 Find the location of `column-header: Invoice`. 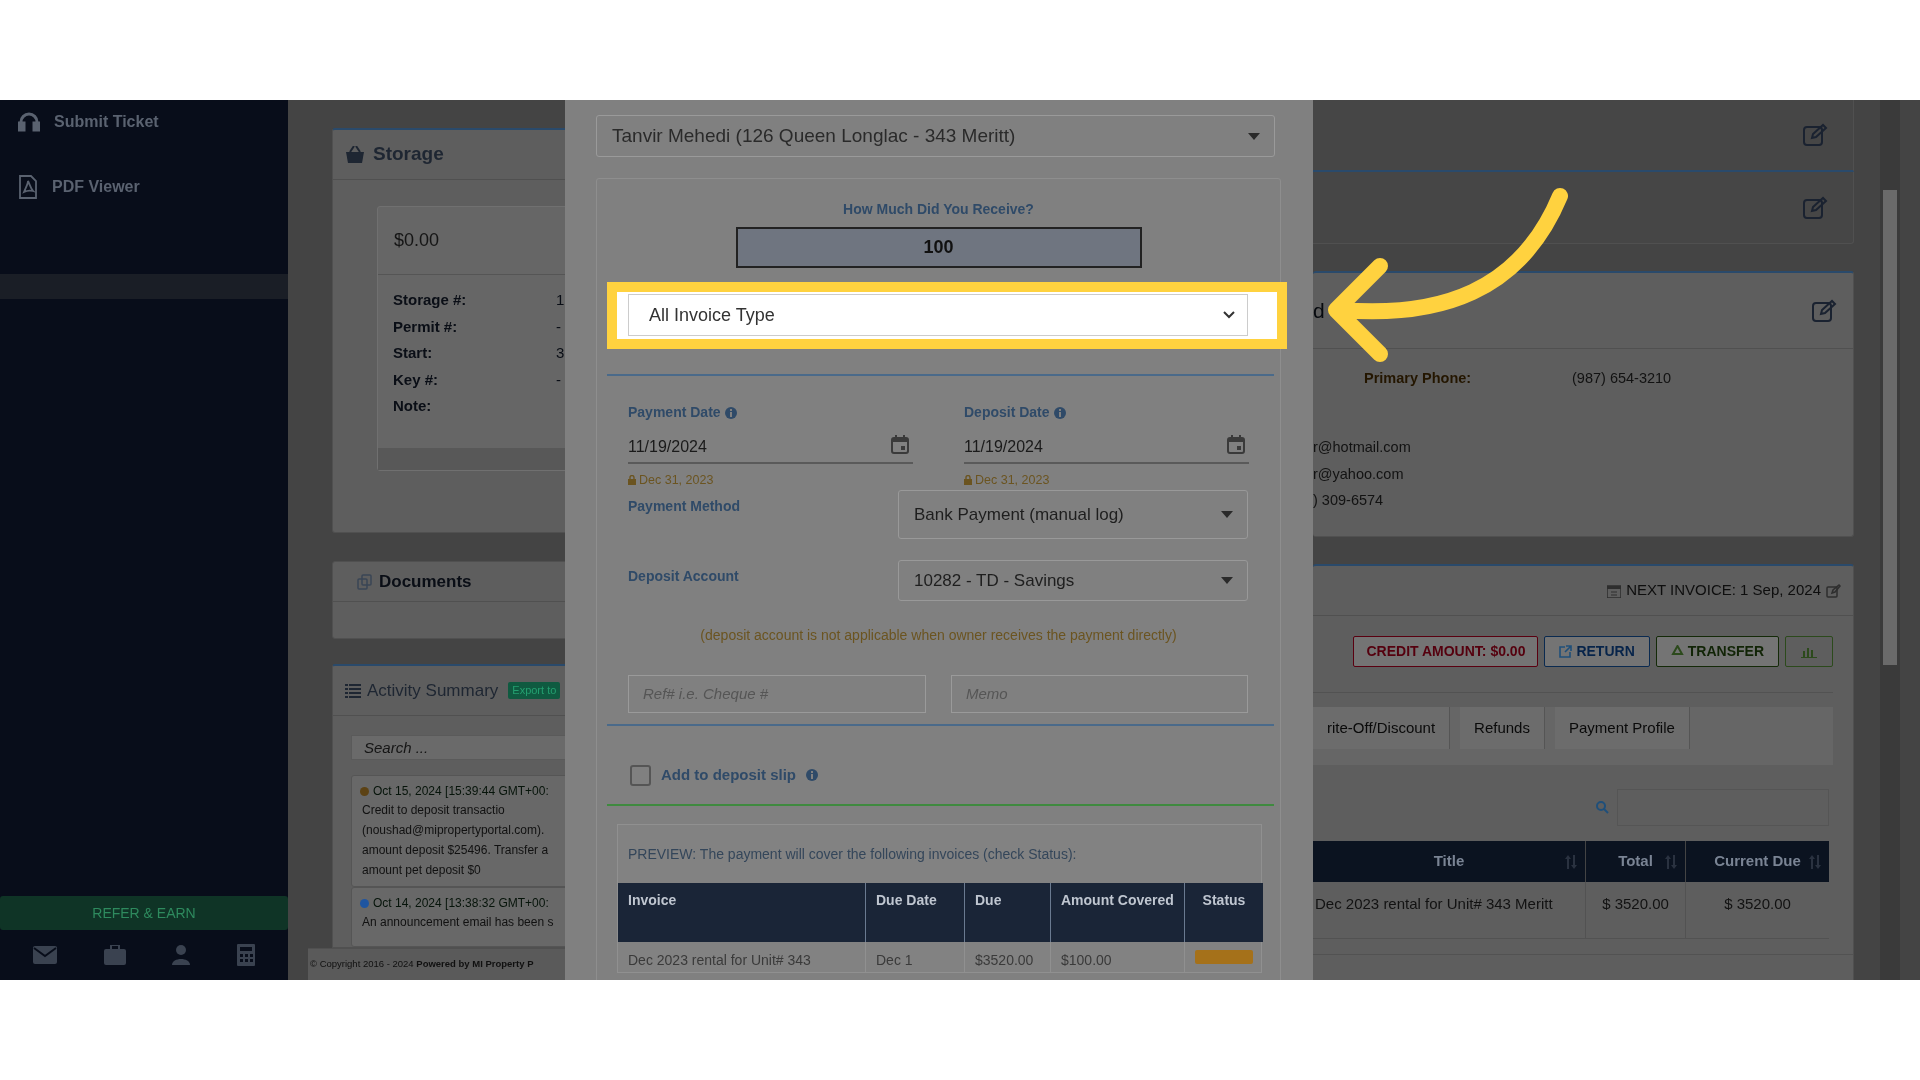

column-header: Invoice is located at coordinates (741, 913).